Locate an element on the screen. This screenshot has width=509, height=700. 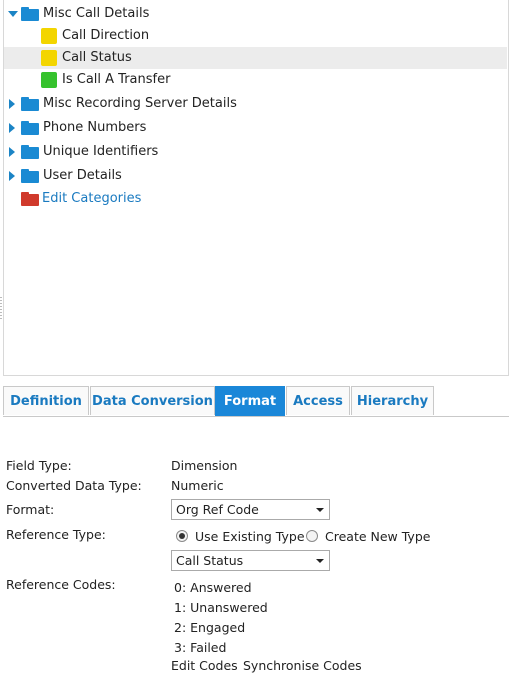
tree-item-call-direction: Call Direction is located at coordinates (255, 36).